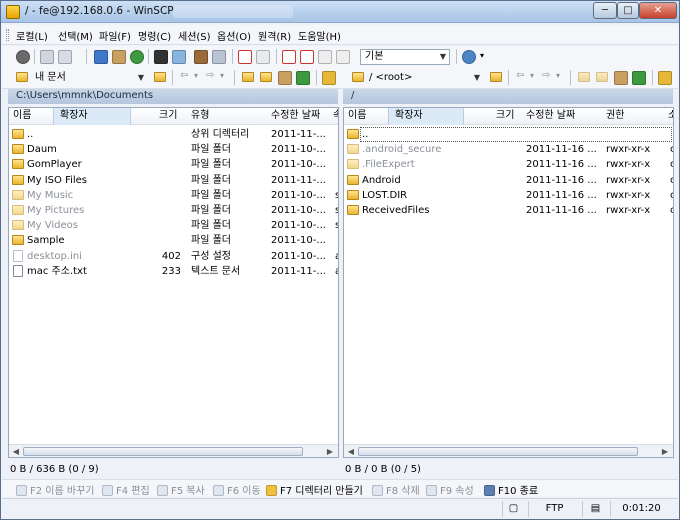 The width and height of the screenshot is (680, 520). Describe the element at coordinates (335, 116) in the screenshot. I see `column-attributes: 속` at that location.